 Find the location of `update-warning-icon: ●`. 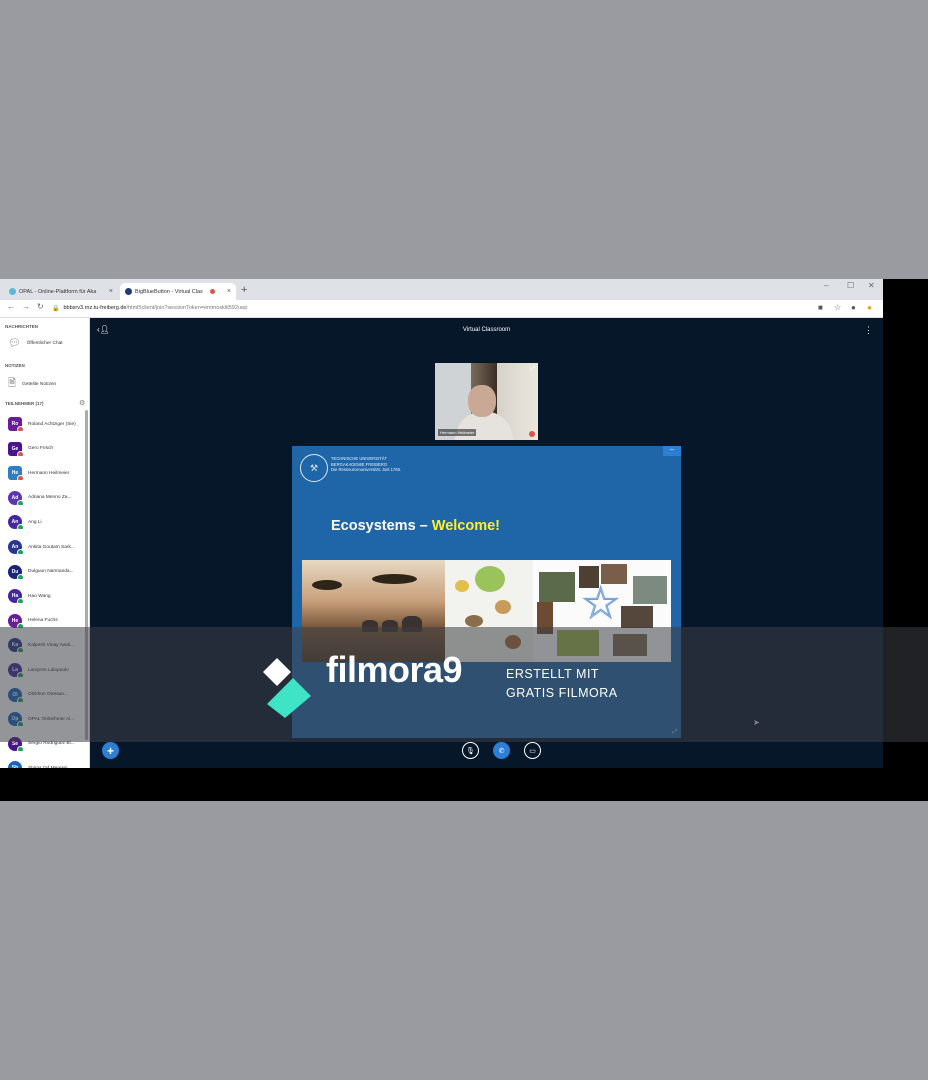

update-warning-icon: ● is located at coordinates (869, 307).